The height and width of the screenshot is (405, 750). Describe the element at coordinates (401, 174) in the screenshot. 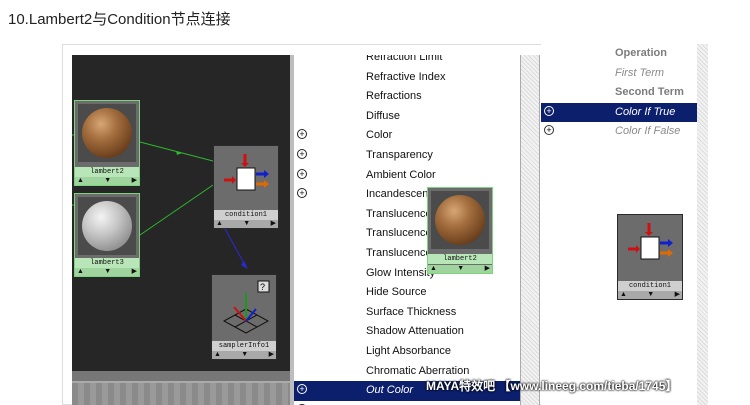

I see `attribute-label: Ambient Color` at that location.